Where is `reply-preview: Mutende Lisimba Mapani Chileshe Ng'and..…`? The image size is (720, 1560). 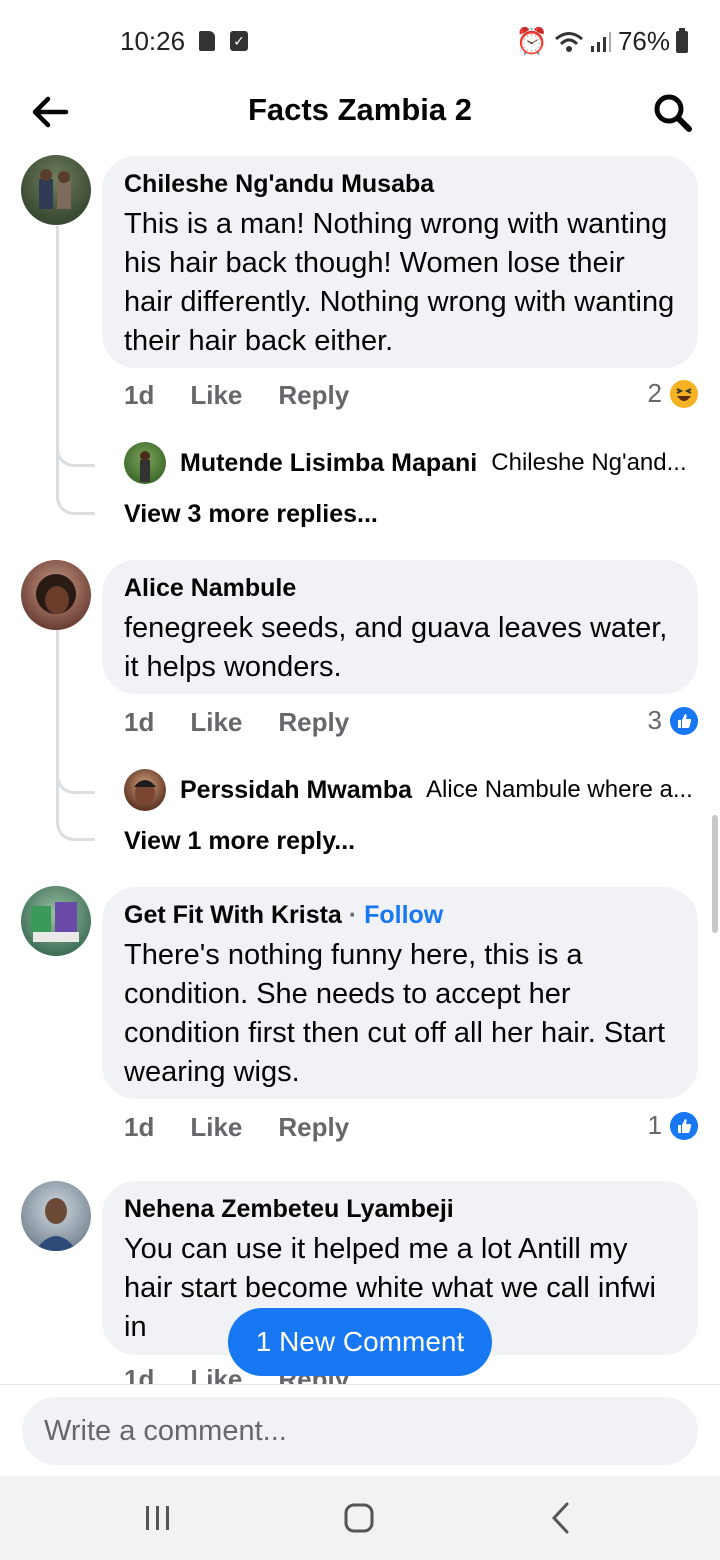
reply-preview: Mutende Lisimba Mapani Chileshe Ng'and..… is located at coordinates (405, 463).